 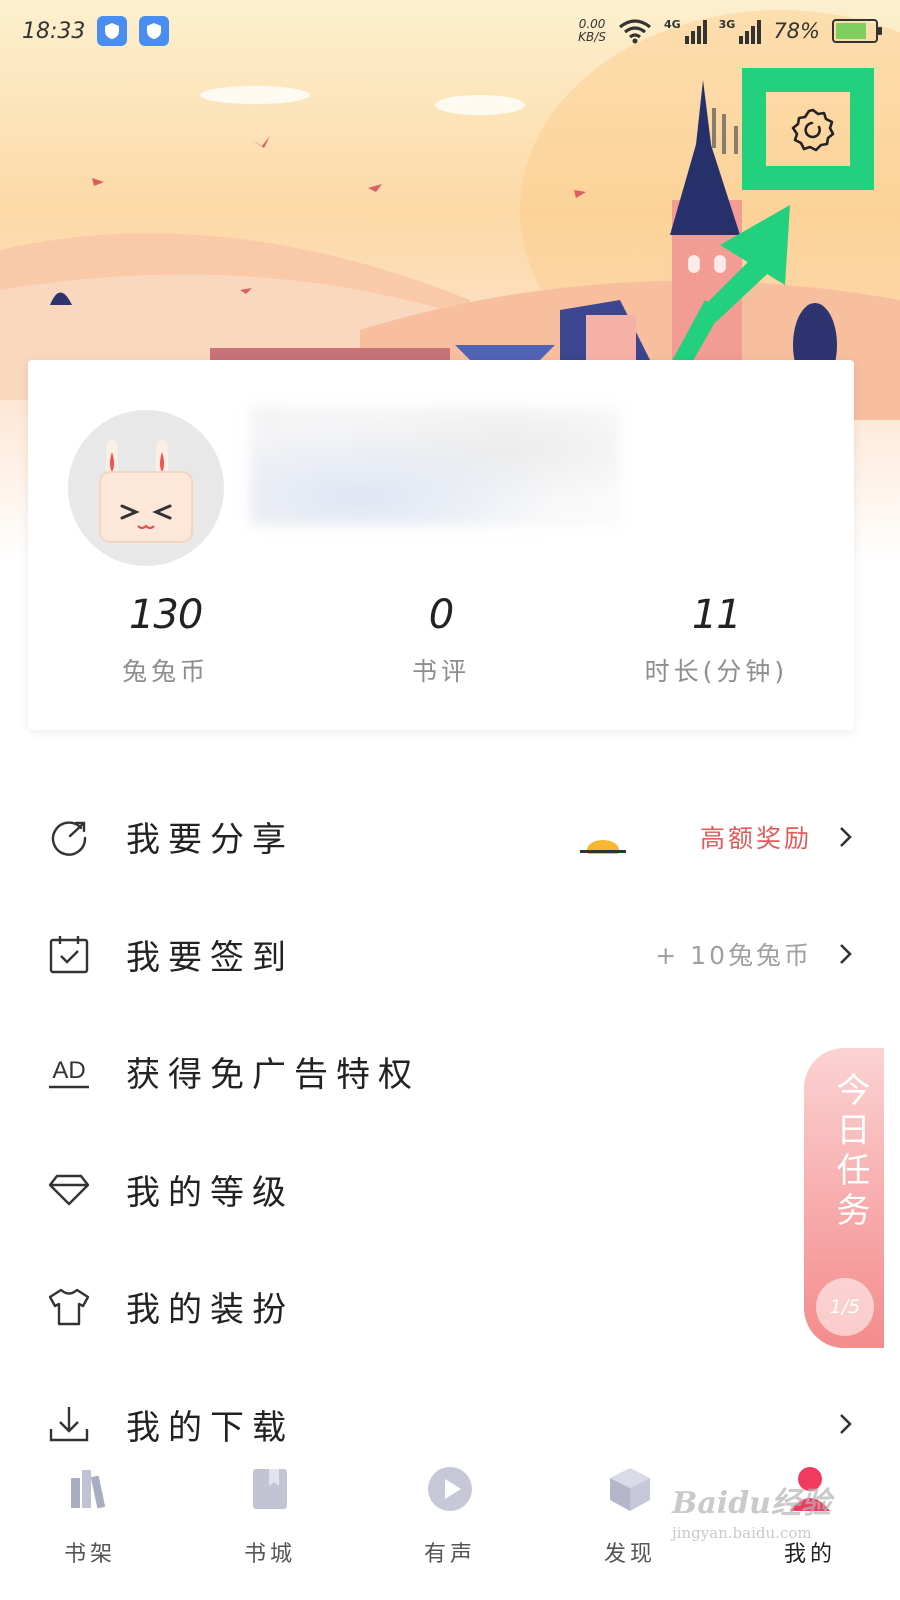 I want to click on nav-label: 有声, so click(x=449, y=1554).